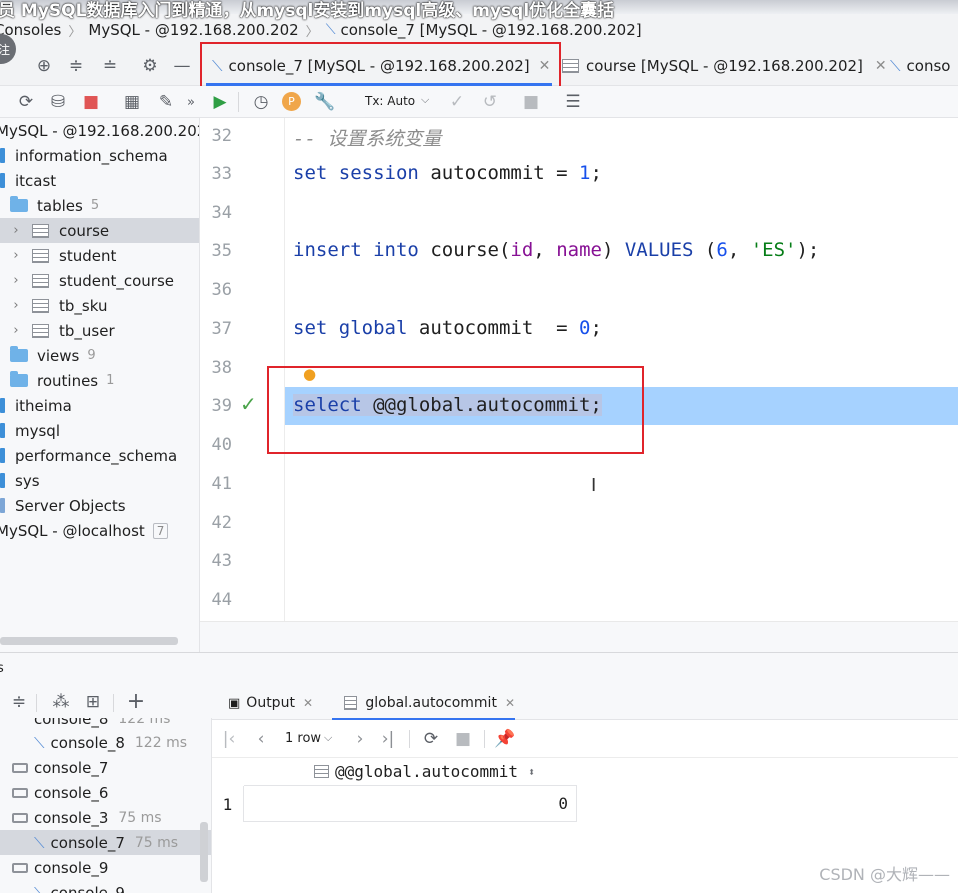  Describe the element at coordinates (99, 155) in the screenshot. I see `tree-schema-information-schema: information_schema` at that location.